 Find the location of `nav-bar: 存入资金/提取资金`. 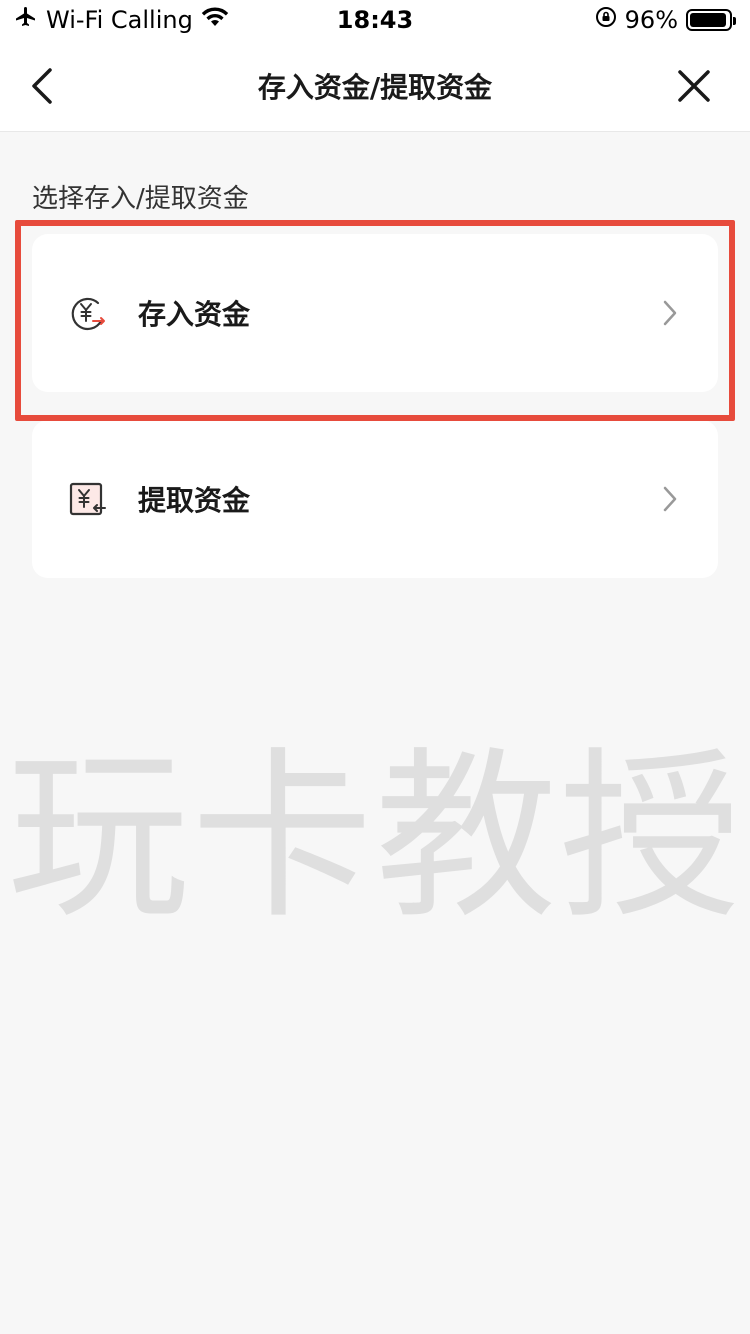

nav-bar: 存入资金/提取资金 is located at coordinates (375, 86).